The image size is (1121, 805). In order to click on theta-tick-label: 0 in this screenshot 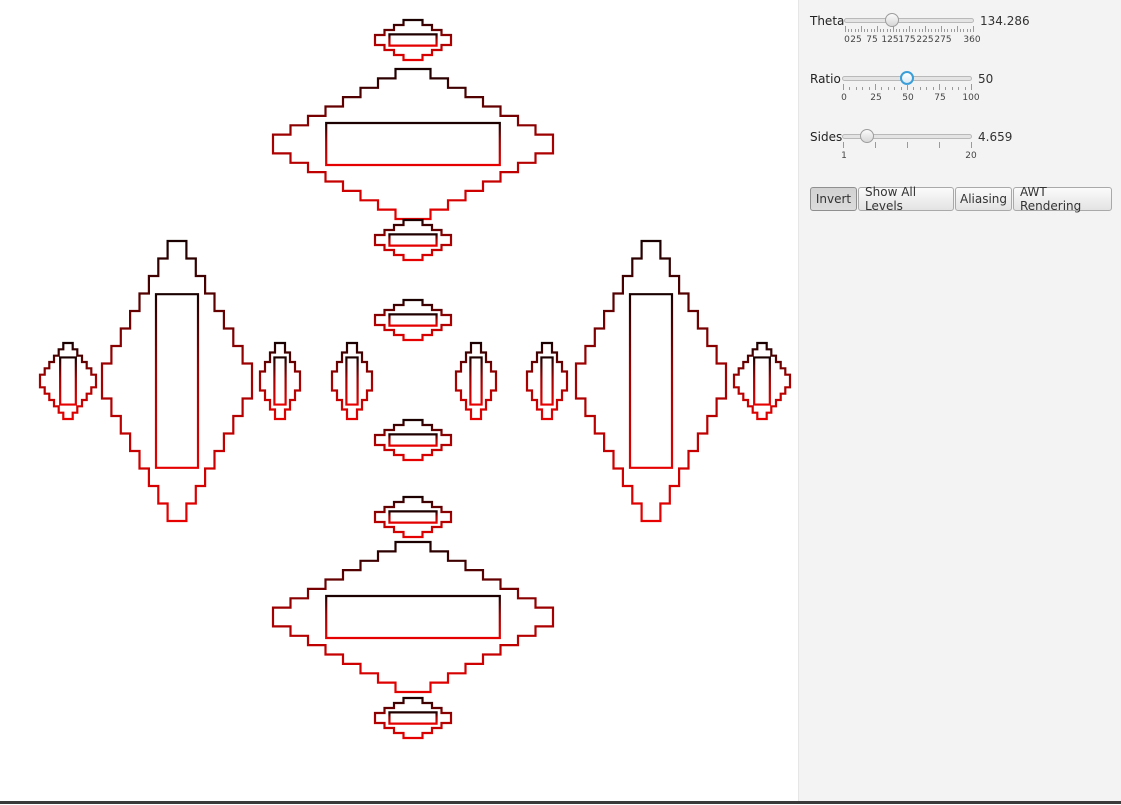, I will do `click(847, 40)`.